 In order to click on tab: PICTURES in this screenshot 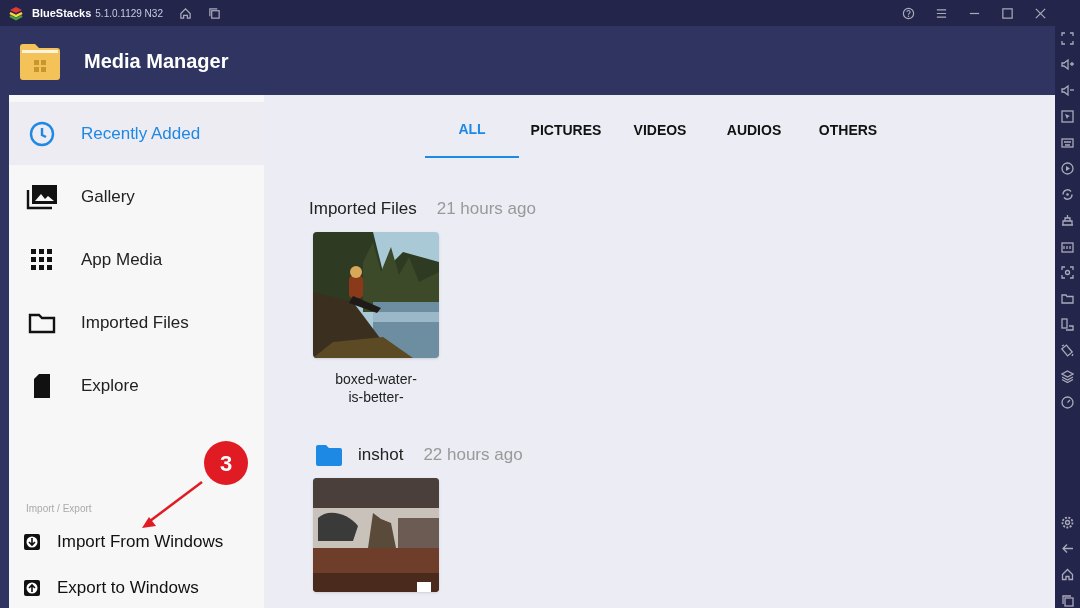, I will do `click(566, 130)`.